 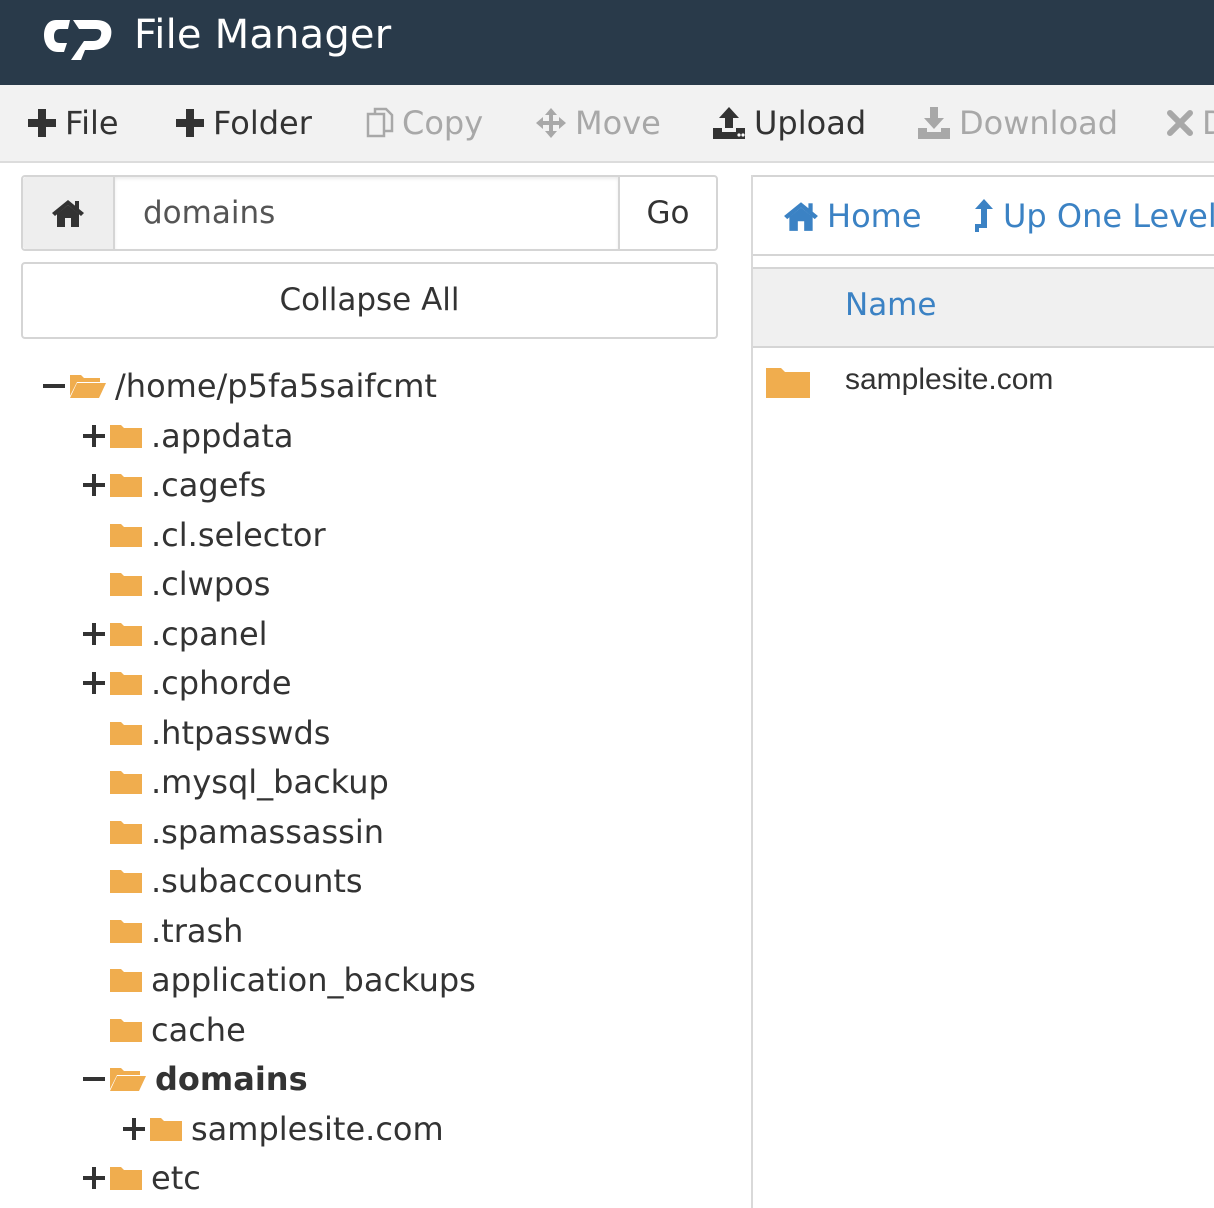 I want to click on tree-item: .cl.selector, so click(x=217, y=535).